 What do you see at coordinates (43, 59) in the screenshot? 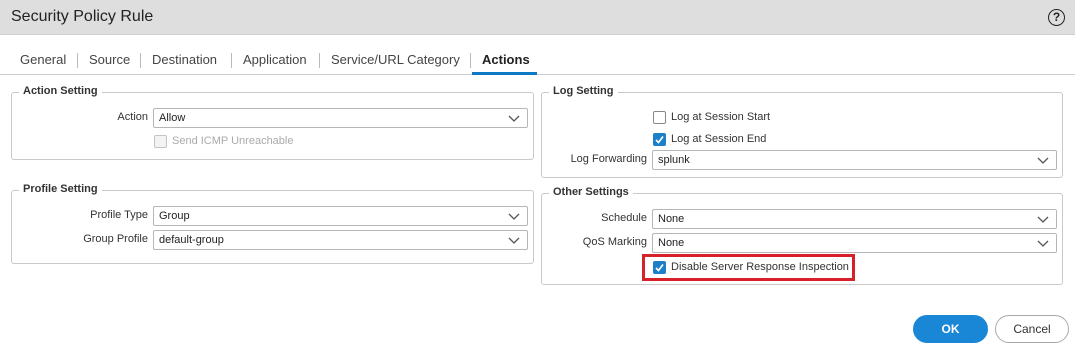
I see `tab-general: General` at bounding box center [43, 59].